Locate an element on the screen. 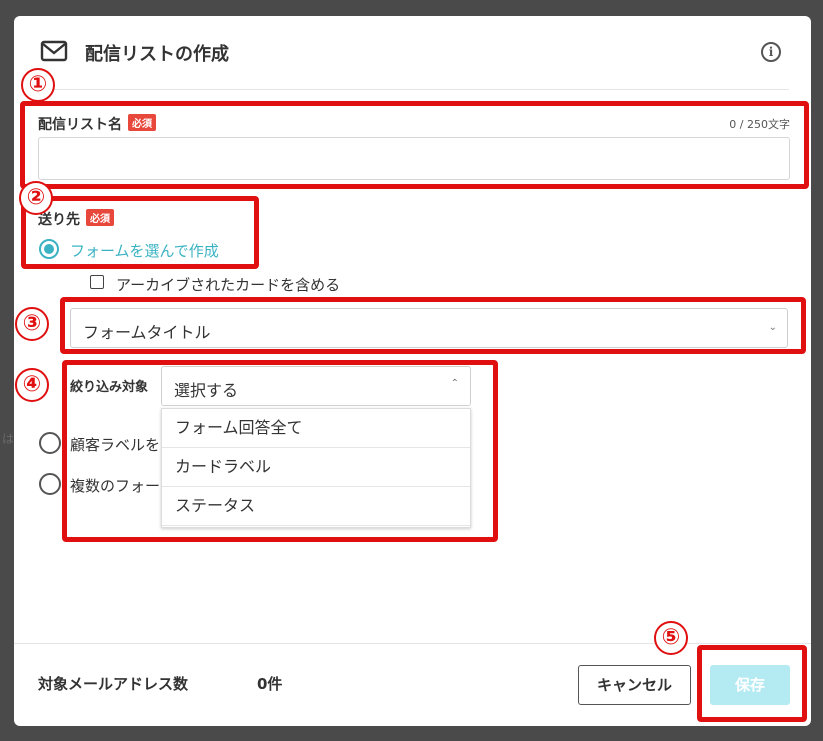  modal-title: 配信リストの作成 is located at coordinates (157, 54).